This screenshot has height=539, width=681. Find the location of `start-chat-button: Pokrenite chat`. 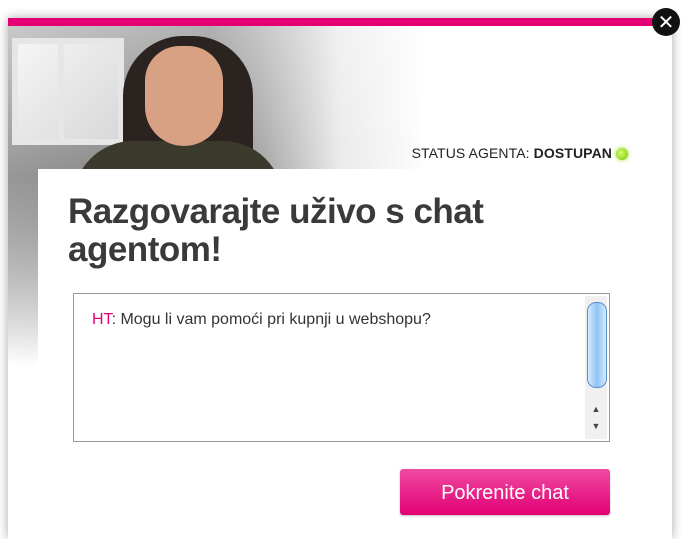

start-chat-button: Pokrenite chat is located at coordinates (505, 492).